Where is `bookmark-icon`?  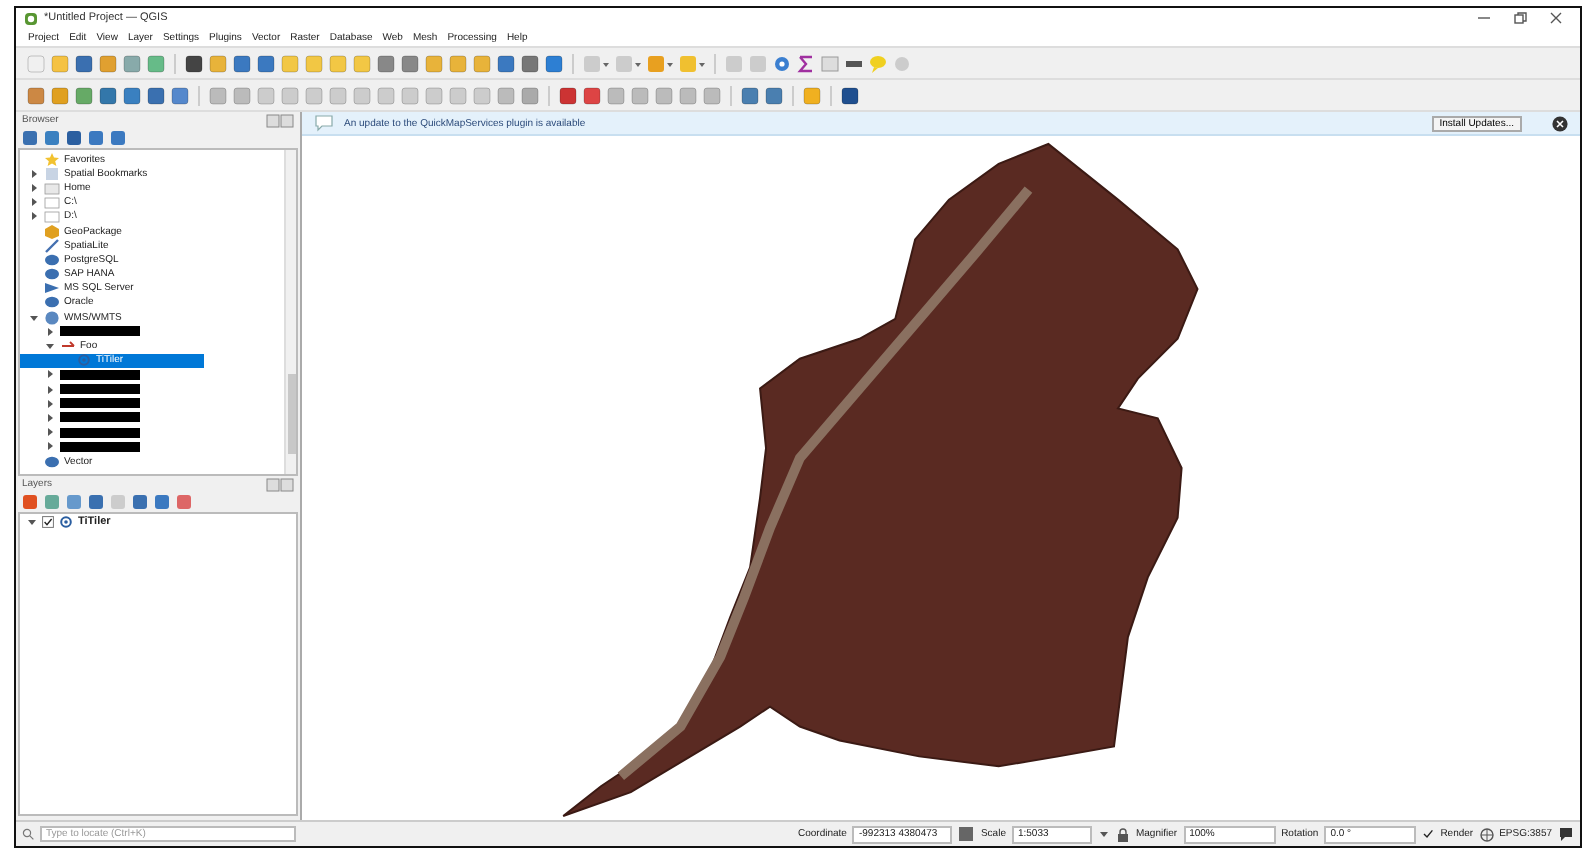
bookmark-icon is located at coordinates (52, 173).